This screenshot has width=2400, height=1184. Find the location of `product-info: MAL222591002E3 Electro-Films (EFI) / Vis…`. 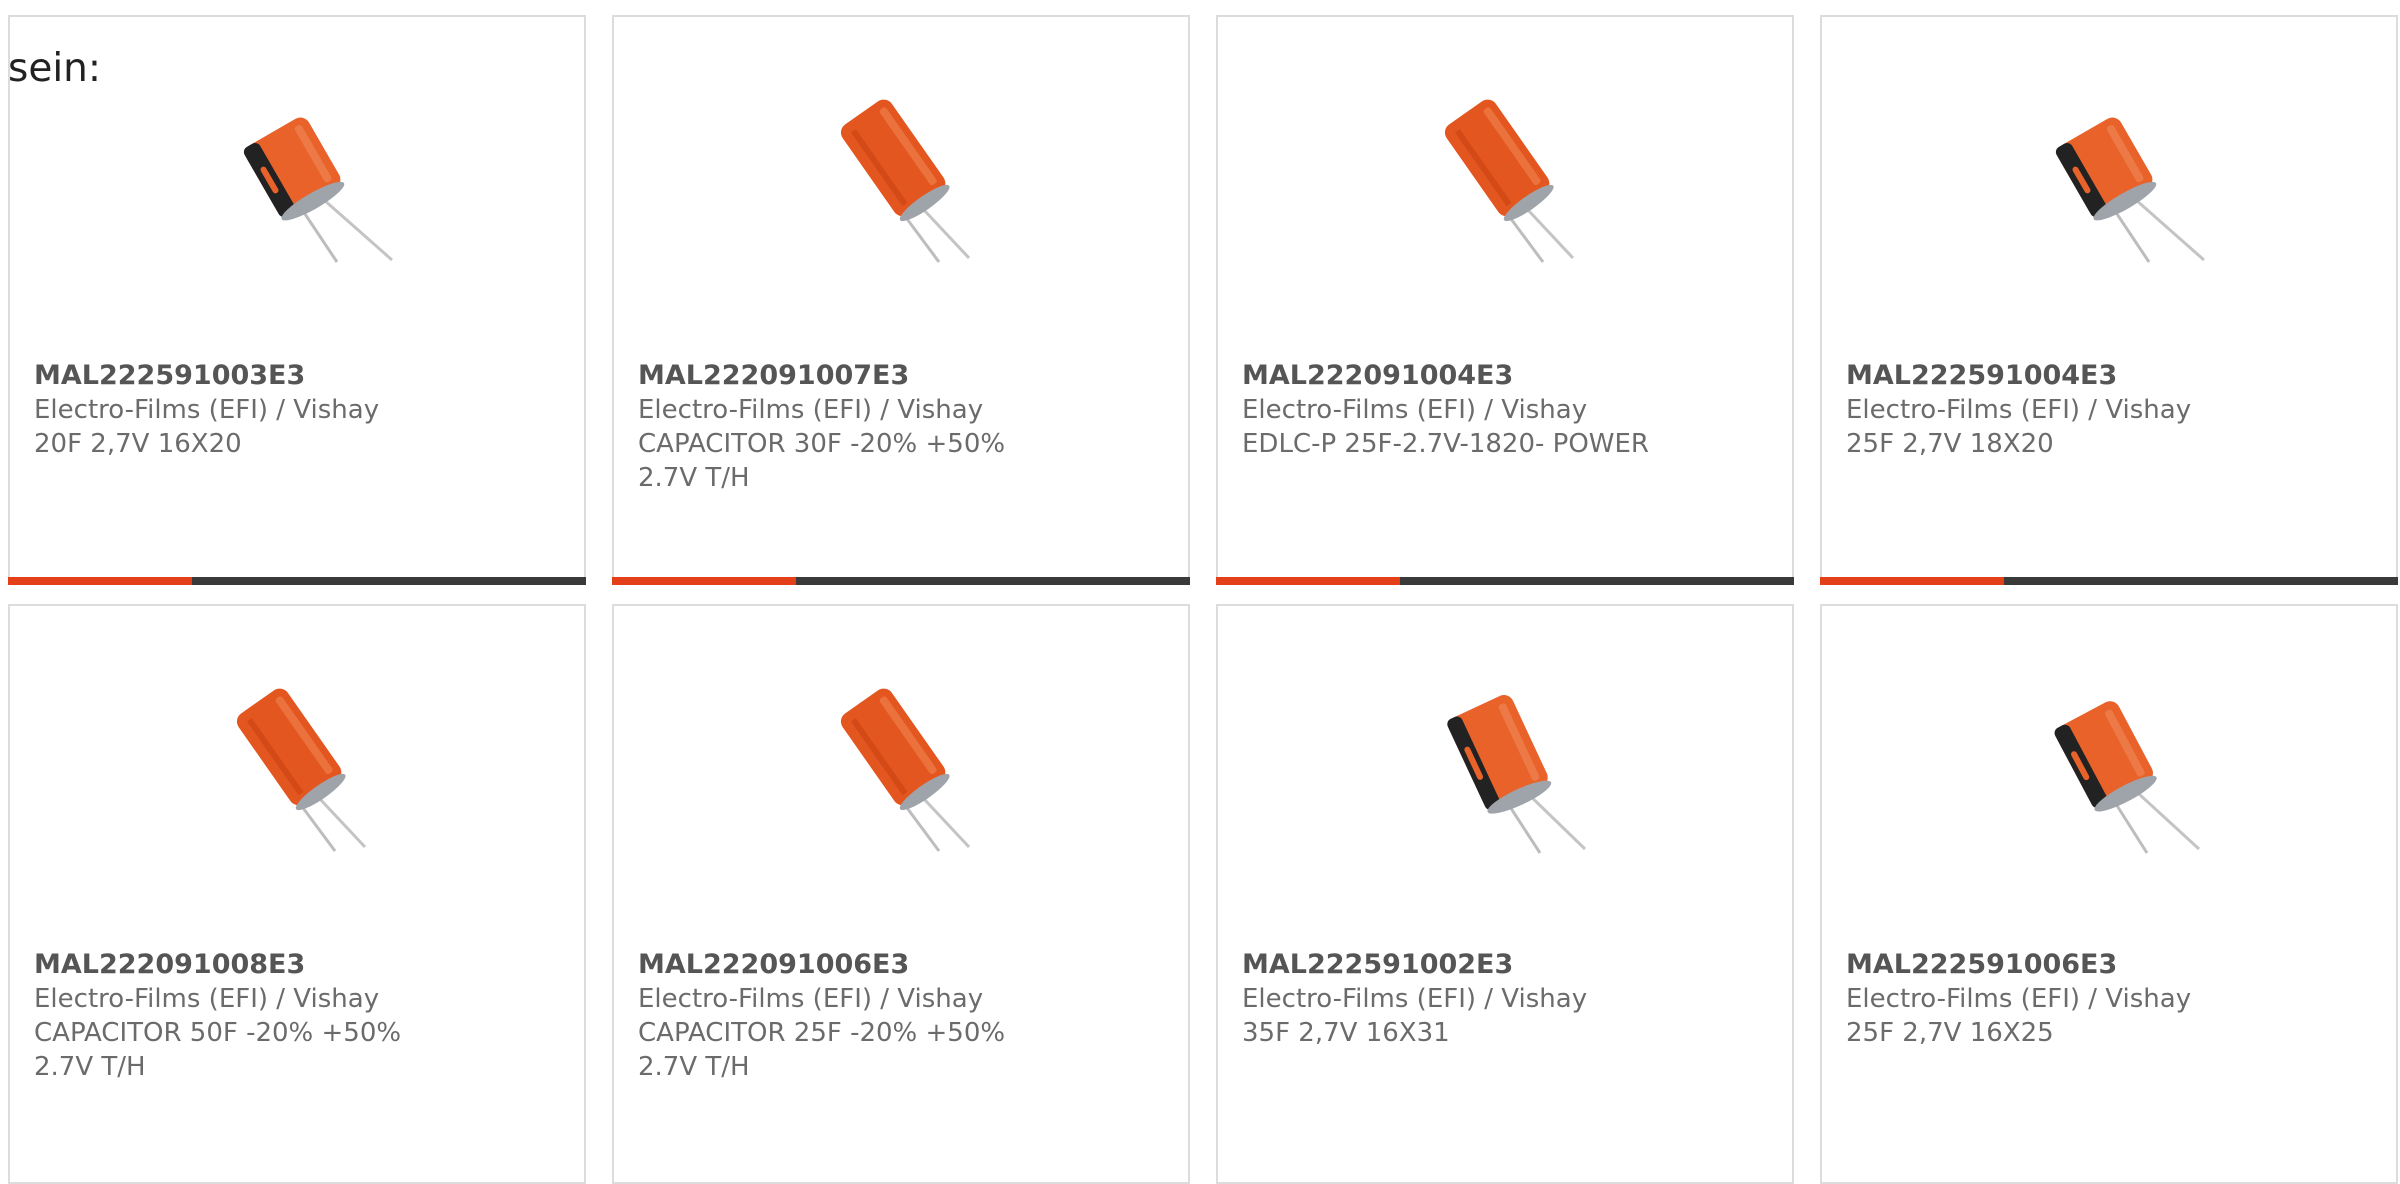

product-info: MAL222591002E3 Electro-Films (EFI) / Vis… is located at coordinates (1505, 999).